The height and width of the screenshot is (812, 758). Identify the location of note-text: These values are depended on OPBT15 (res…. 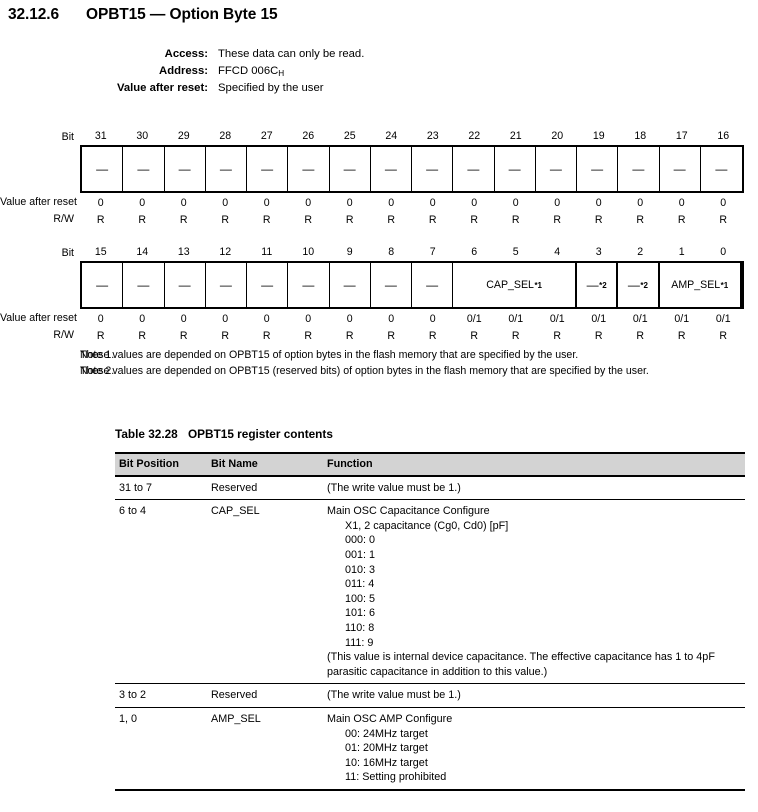
(364, 370).